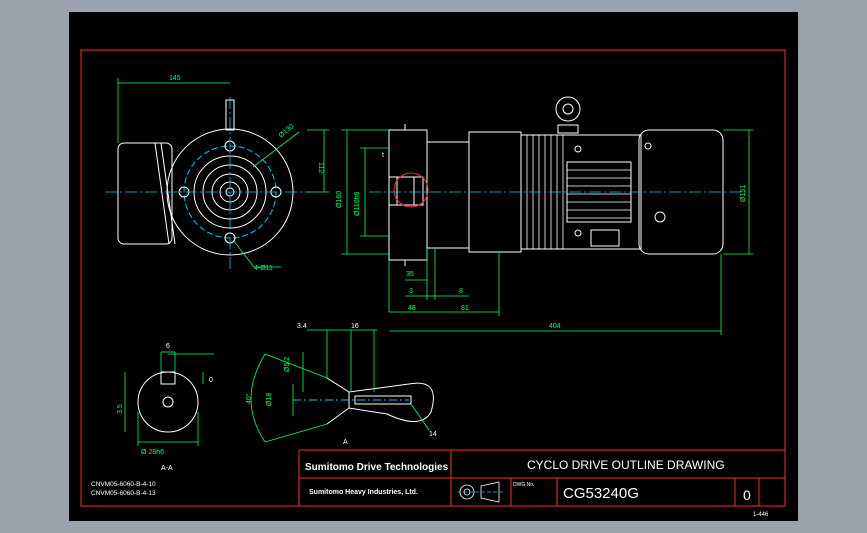  Describe the element at coordinates (465, 308) in the screenshot. I see `dim-81: 81` at that location.